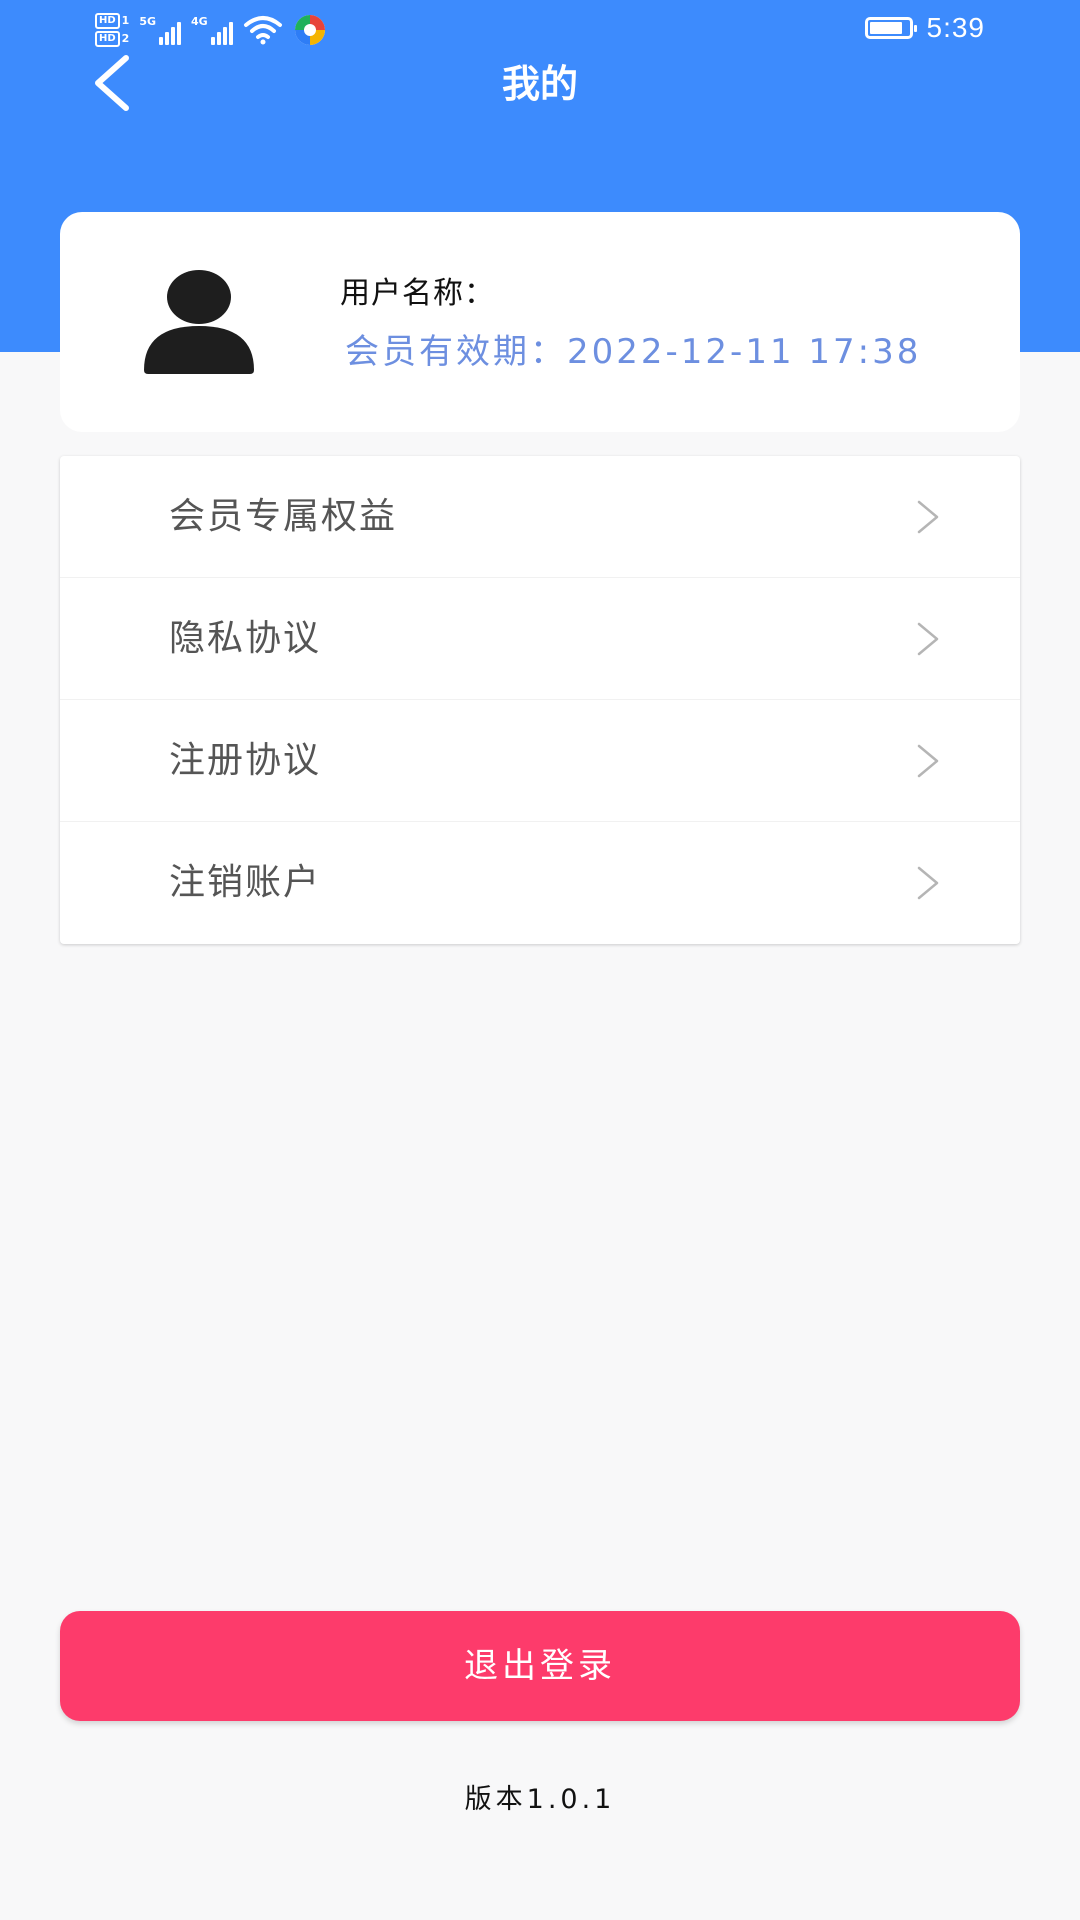  What do you see at coordinates (245, 638) in the screenshot?
I see `menu-item-label: 隐私协议` at bounding box center [245, 638].